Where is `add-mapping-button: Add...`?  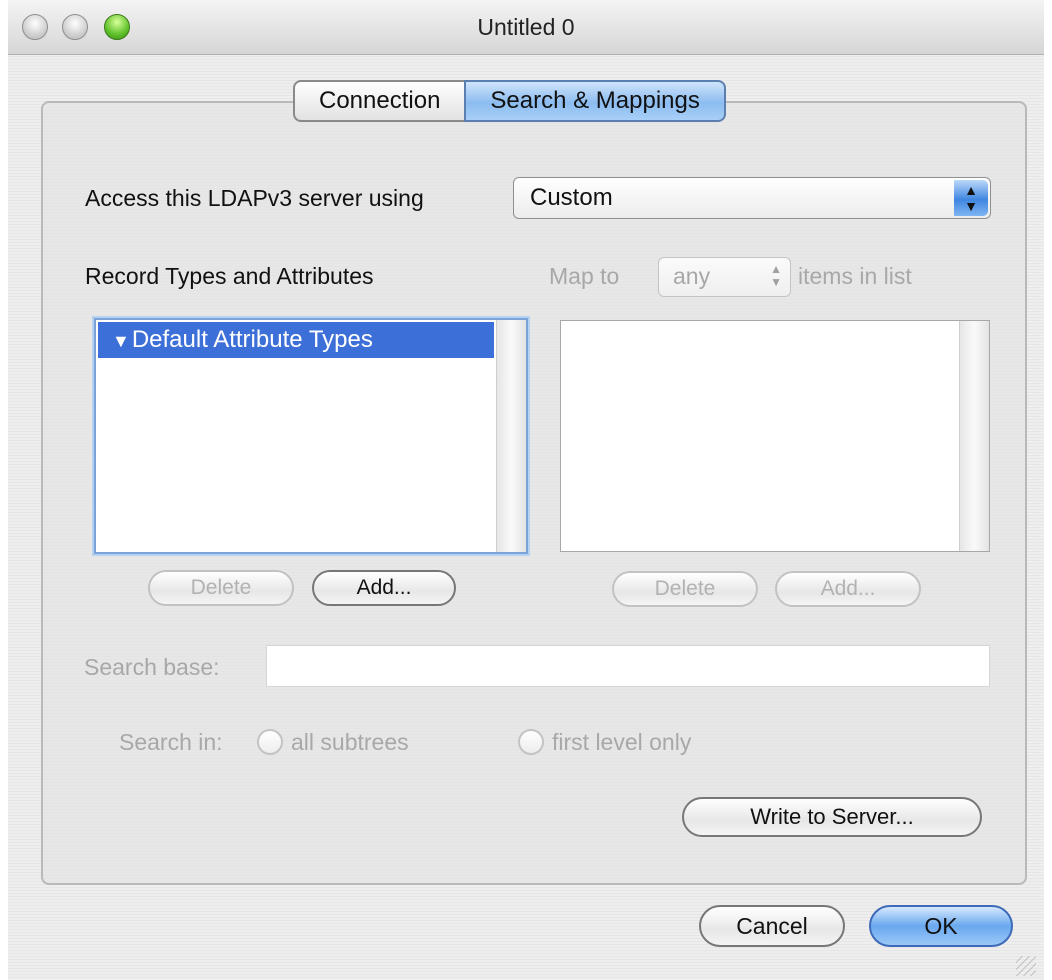 add-mapping-button: Add... is located at coordinates (848, 589).